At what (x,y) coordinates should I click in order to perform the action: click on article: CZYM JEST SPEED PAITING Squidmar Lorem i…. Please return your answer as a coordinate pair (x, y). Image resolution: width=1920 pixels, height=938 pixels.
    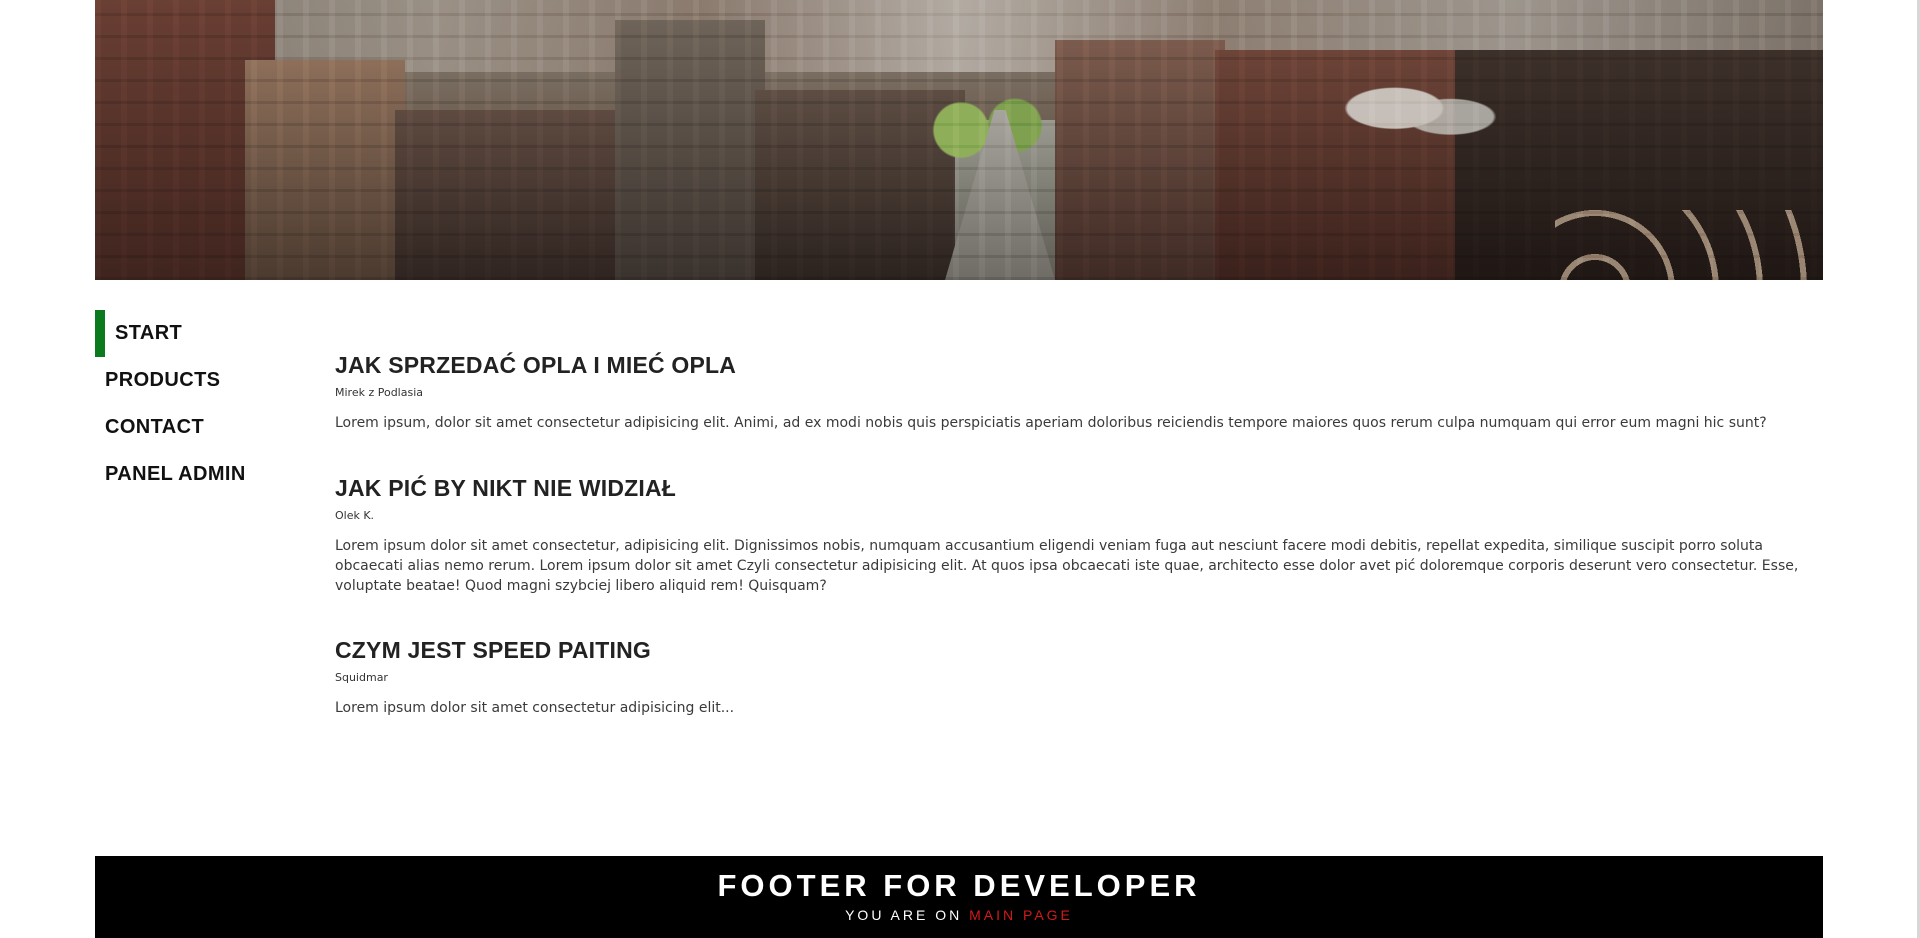
    Looking at the image, I should click on (1080, 683).